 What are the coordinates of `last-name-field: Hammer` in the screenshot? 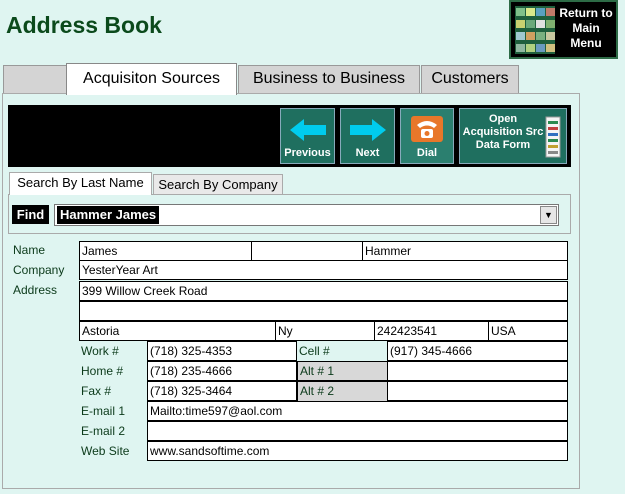 It's located at (465, 251).